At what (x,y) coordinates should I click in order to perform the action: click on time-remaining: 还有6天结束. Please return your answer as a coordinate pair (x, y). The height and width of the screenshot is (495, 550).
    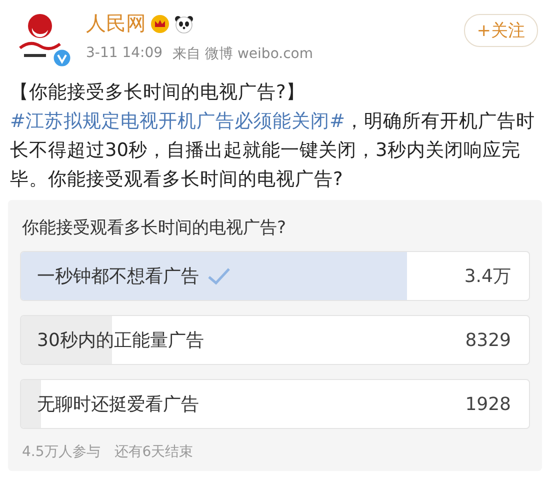
    Looking at the image, I should click on (154, 452).